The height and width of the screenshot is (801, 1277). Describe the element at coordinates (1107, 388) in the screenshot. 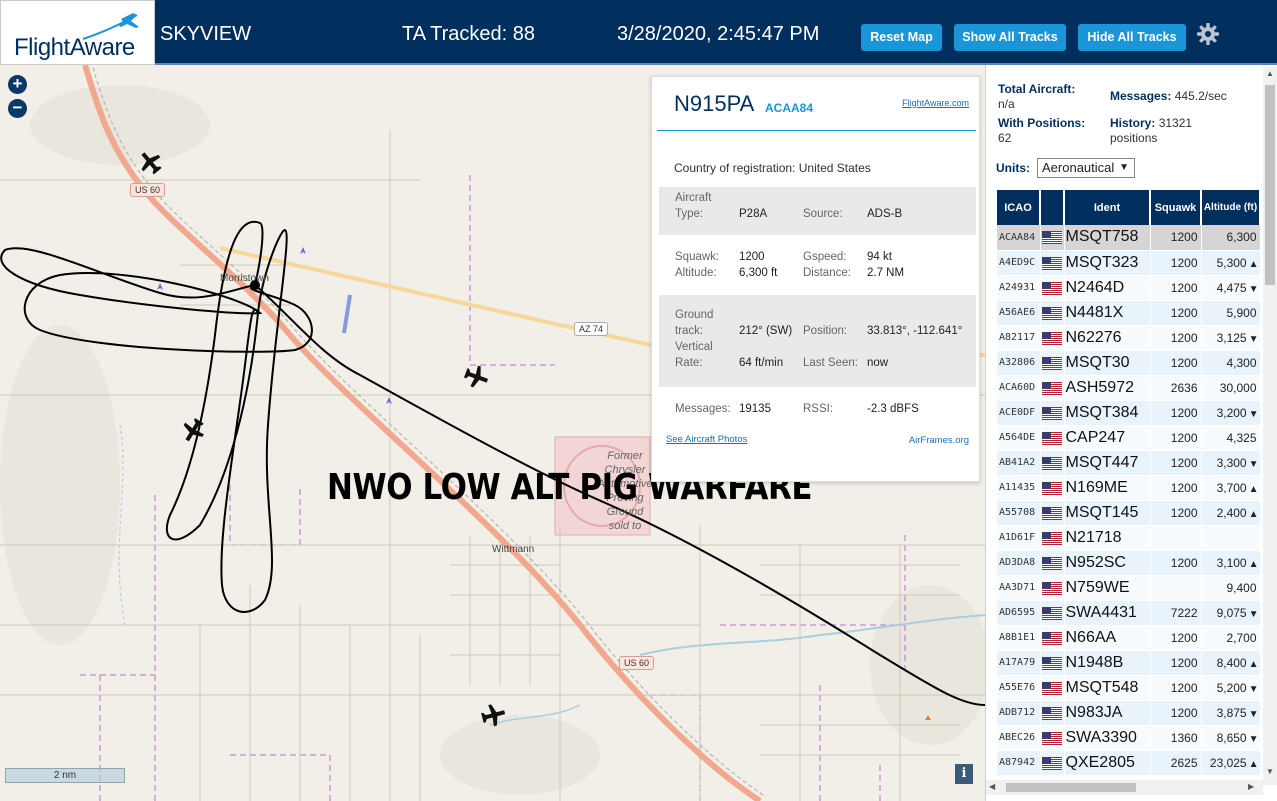

I see `row-ident: ASH5972` at that location.